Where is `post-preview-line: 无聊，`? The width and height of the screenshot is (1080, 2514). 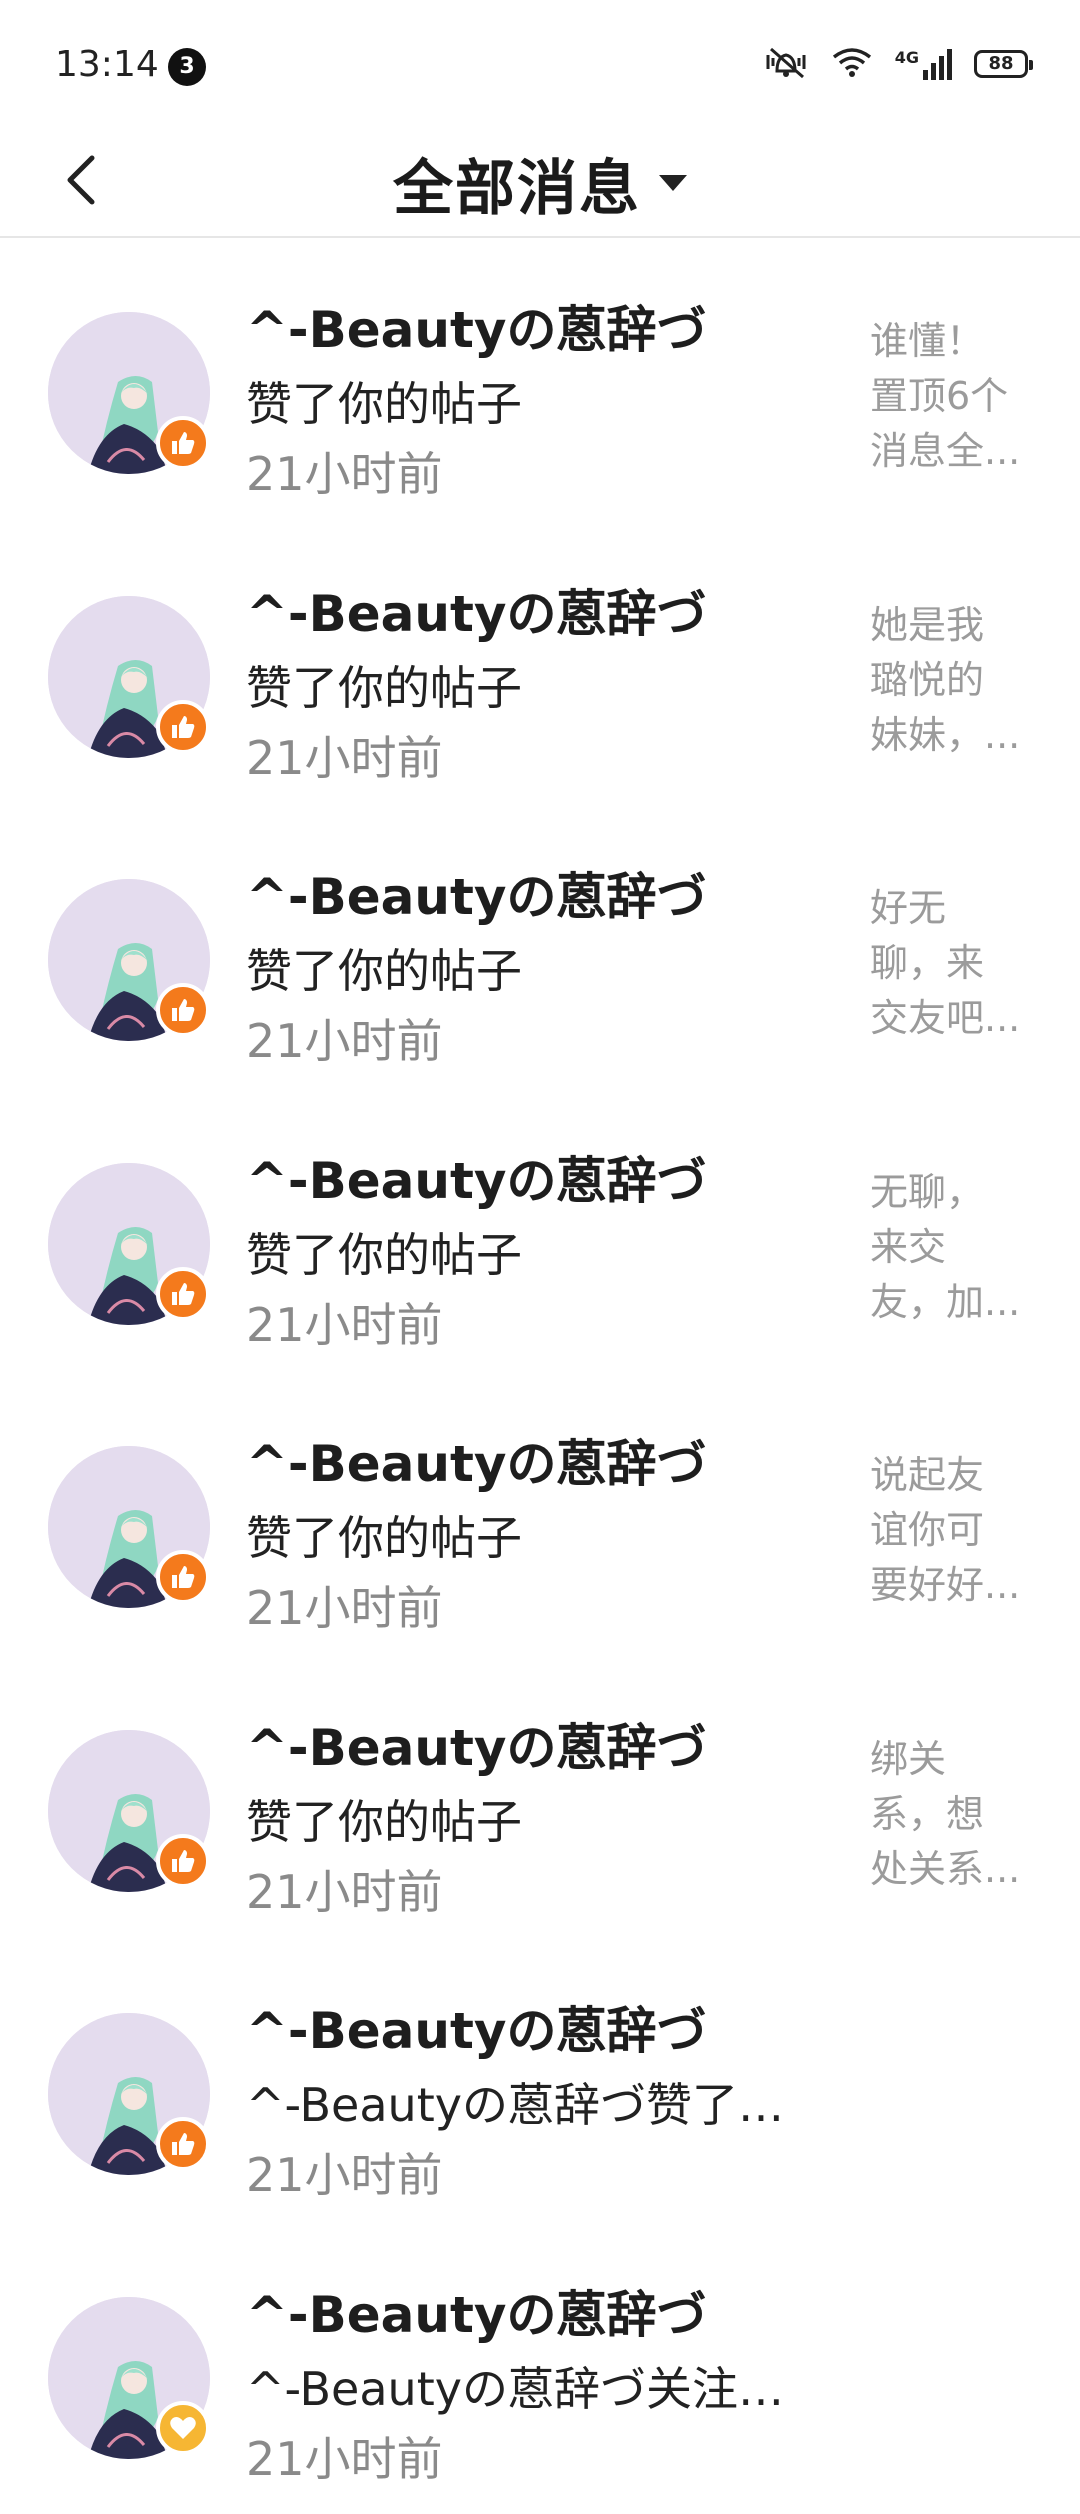 post-preview-line: 无聊， is located at coordinates (927, 1191).